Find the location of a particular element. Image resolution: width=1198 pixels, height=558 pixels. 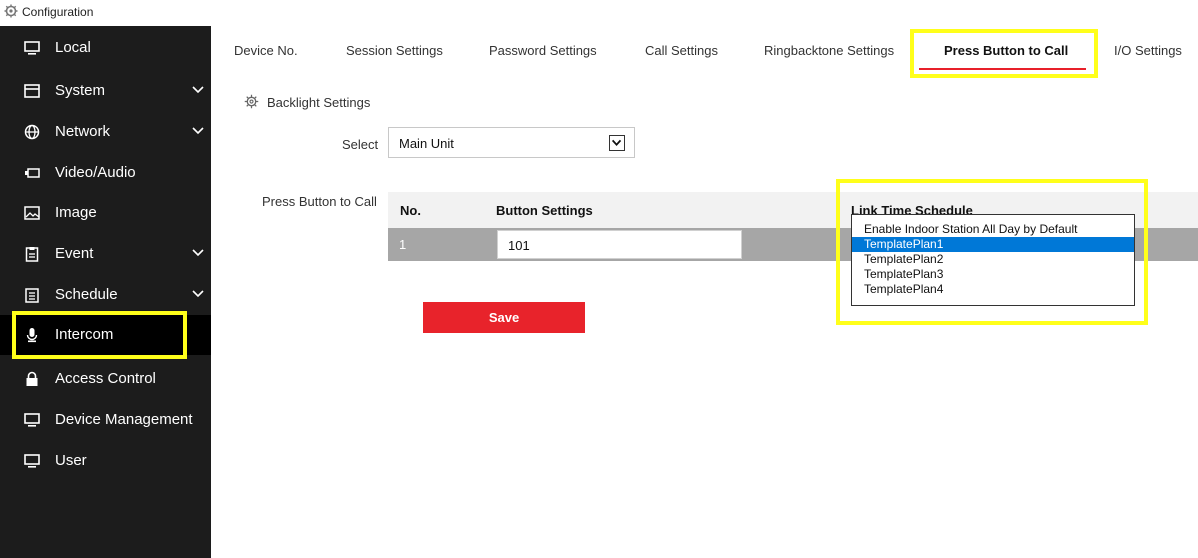

press-button-label: Press Button to Call is located at coordinates (319, 201).